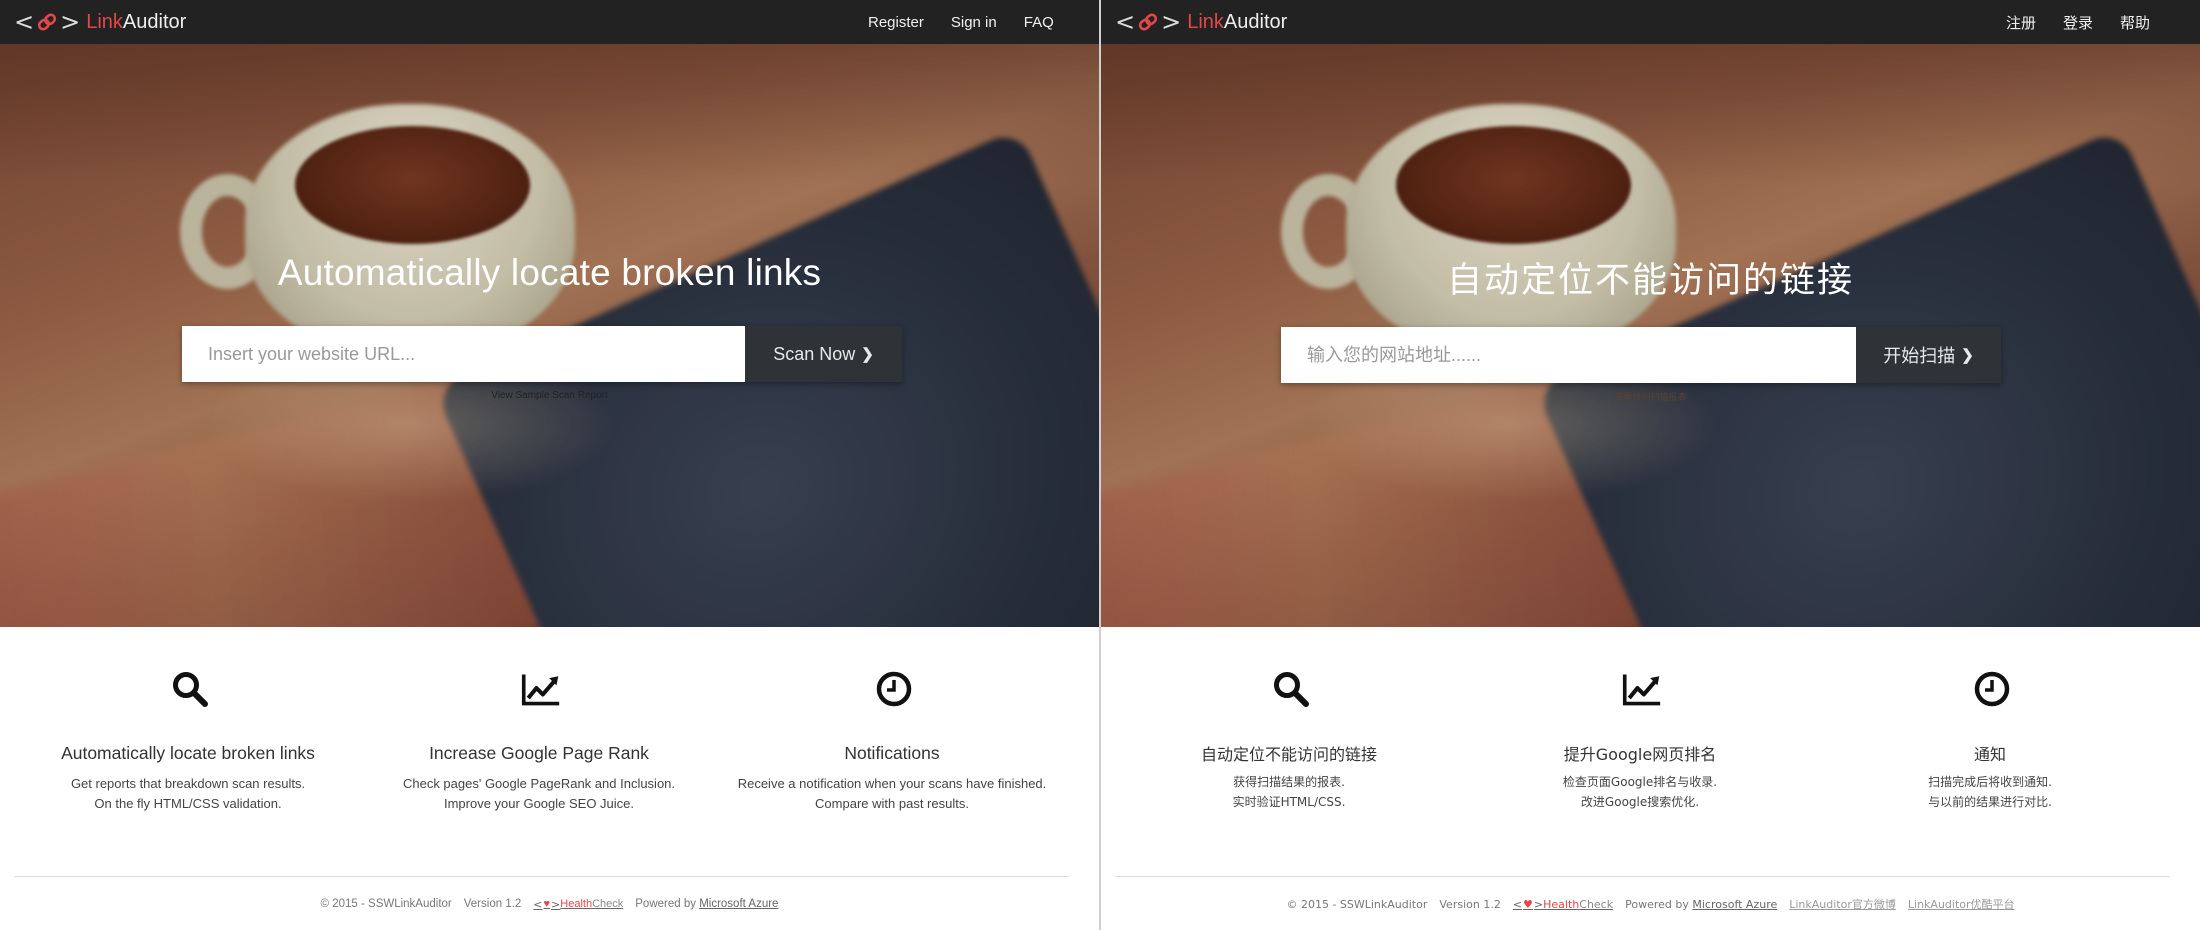 Image resolution: width=2200 pixels, height=930 pixels. Describe the element at coordinates (1990, 782) in the screenshot. I see `feature-desc-line: 扫描完成后将收到通知.` at that location.